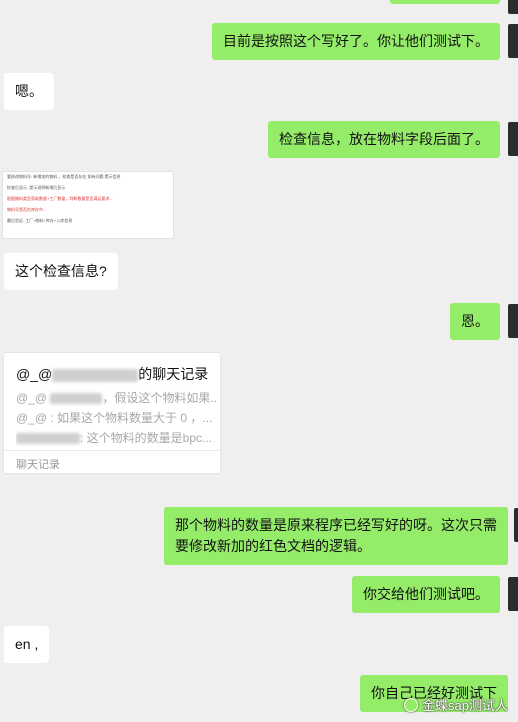 Image resolution: width=518 pixels, height=722 pixels. I want to click on divider, so click(112, 450).